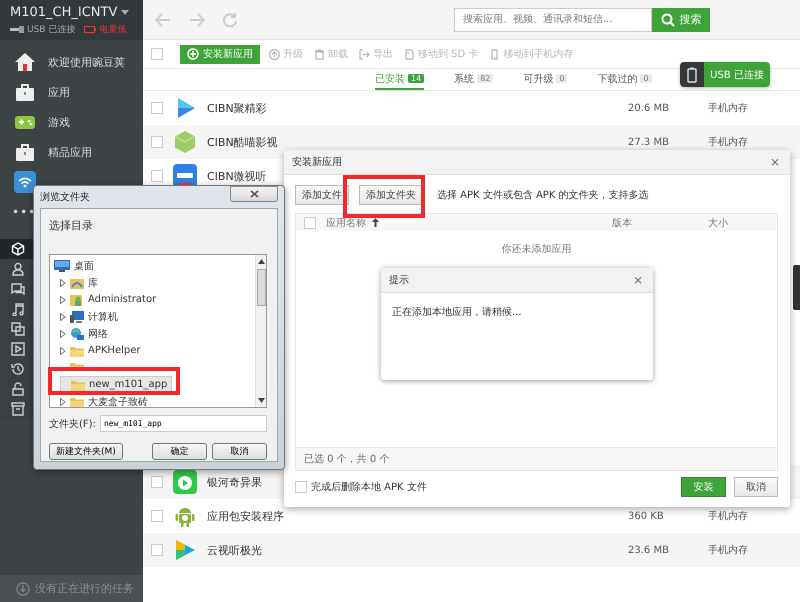  What do you see at coordinates (237, 108) in the screenshot?
I see `app-name: CIBN聚精彩` at bounding box center [237, 108].